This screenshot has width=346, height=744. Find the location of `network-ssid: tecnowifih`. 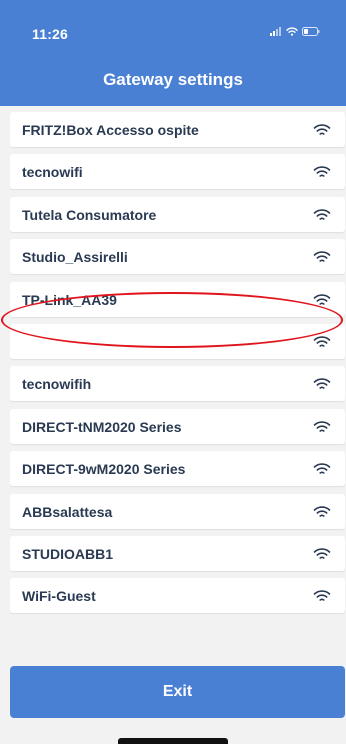

network-ssid: tecnowifih is located at coordinates (57, 383).